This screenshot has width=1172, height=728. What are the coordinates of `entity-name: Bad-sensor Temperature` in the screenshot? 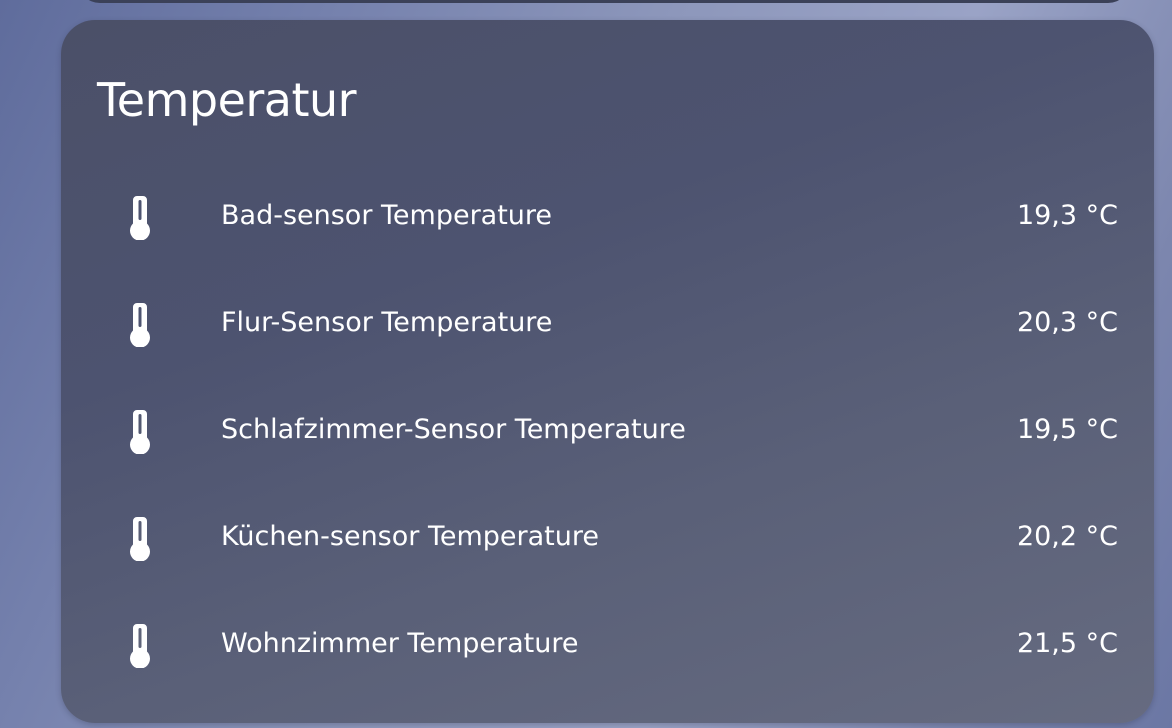 It's located at (387, 215).